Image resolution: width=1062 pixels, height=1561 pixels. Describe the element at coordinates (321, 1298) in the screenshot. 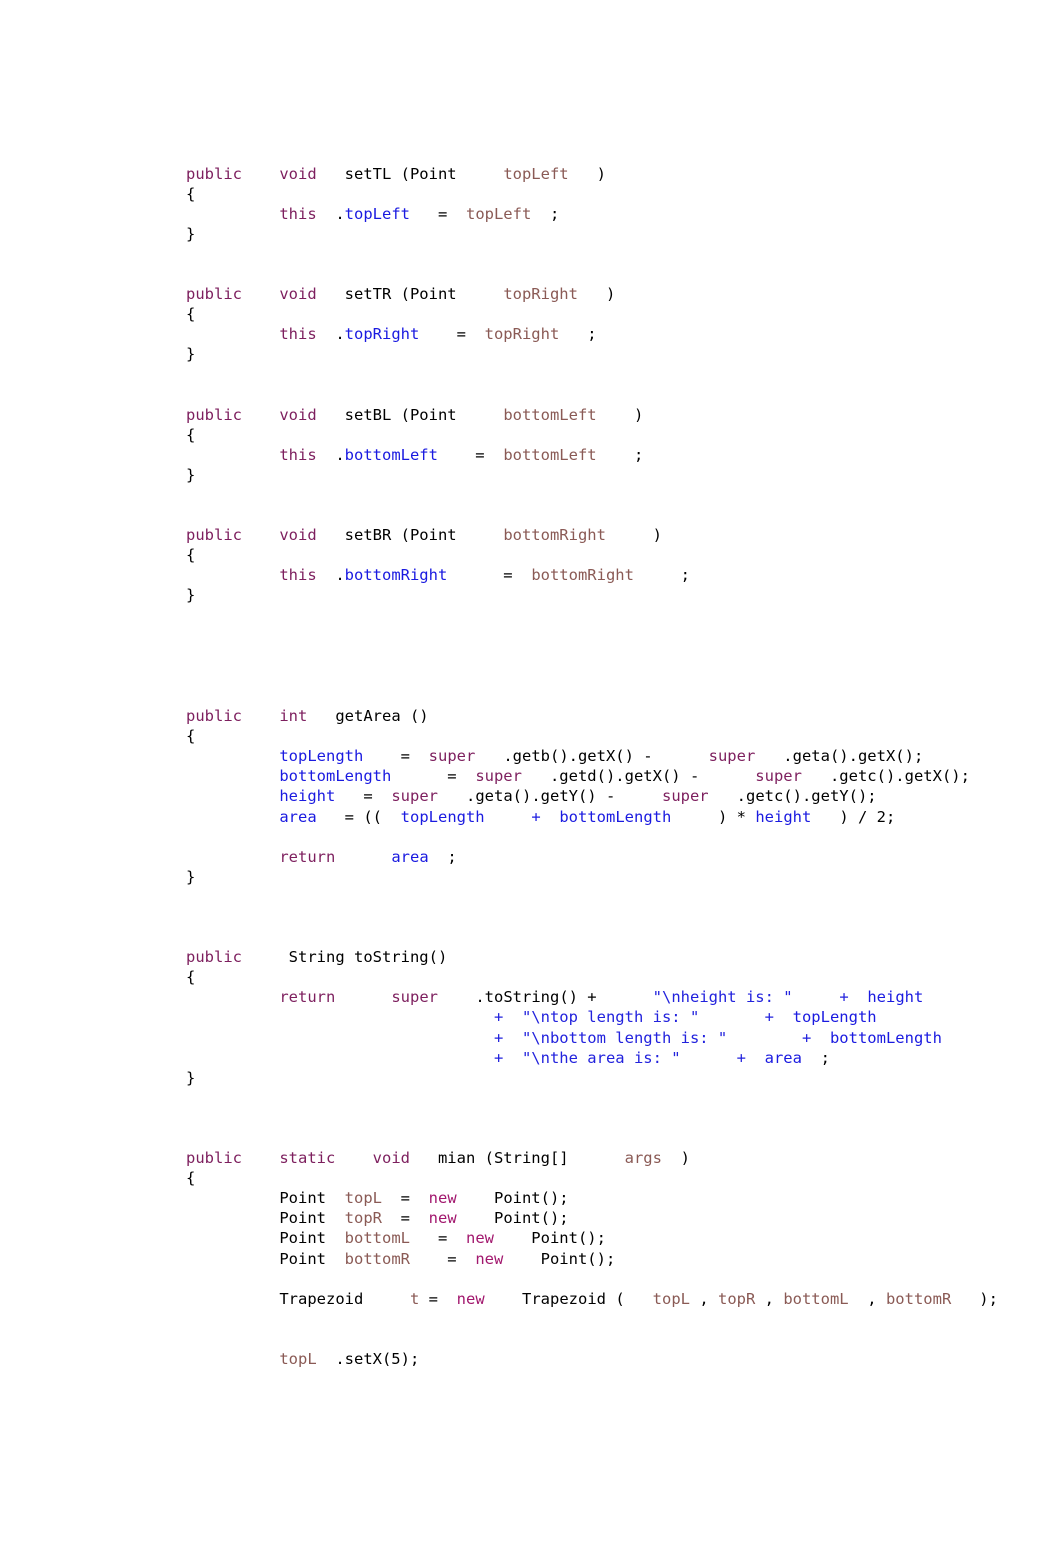

I see `code-token-plain: Trapezoid` at that location.